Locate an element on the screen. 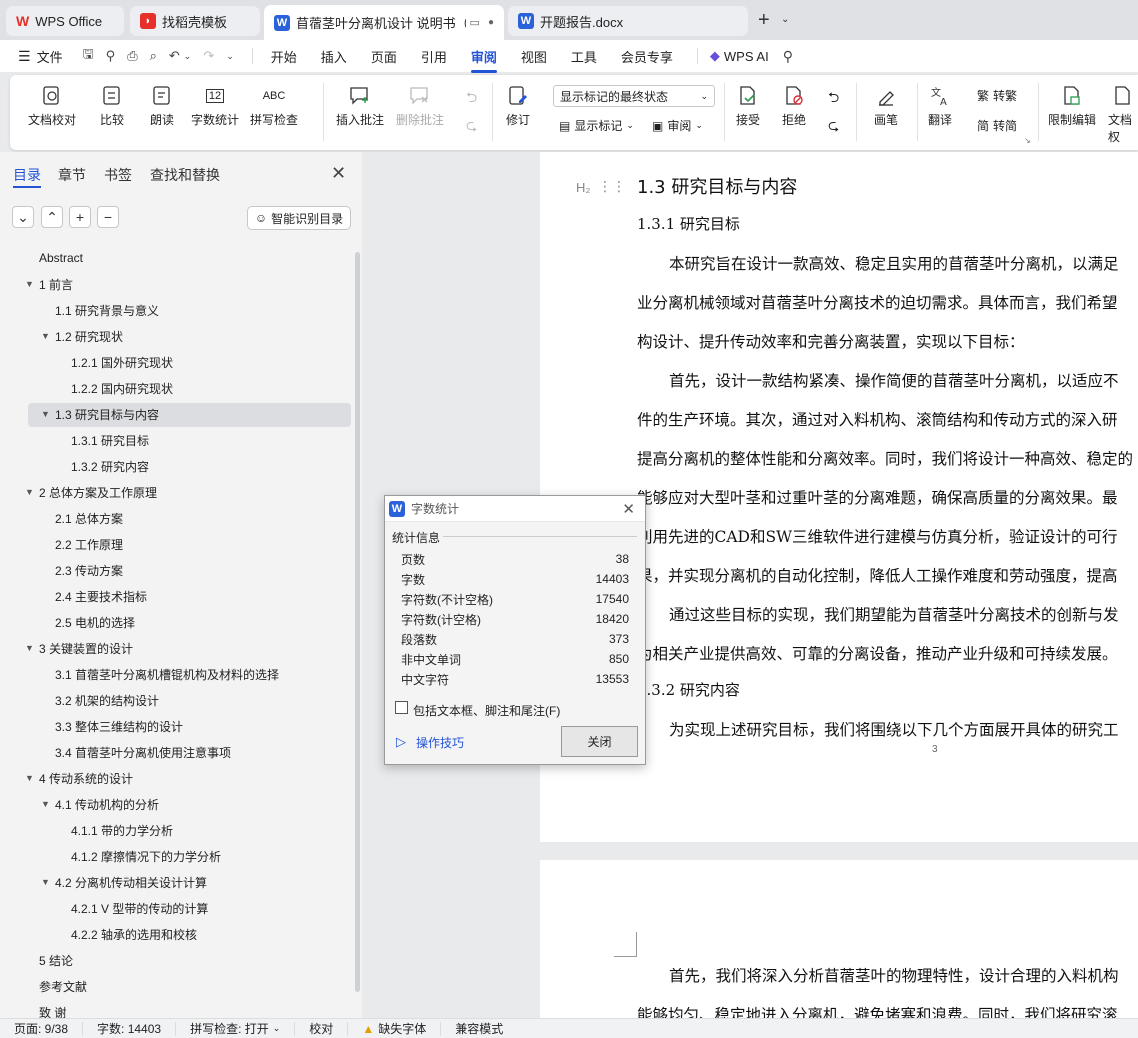 The height and width of the screenshot is (1038, 1138). menu-tools: 工具 is located at coordinates (584, 56).